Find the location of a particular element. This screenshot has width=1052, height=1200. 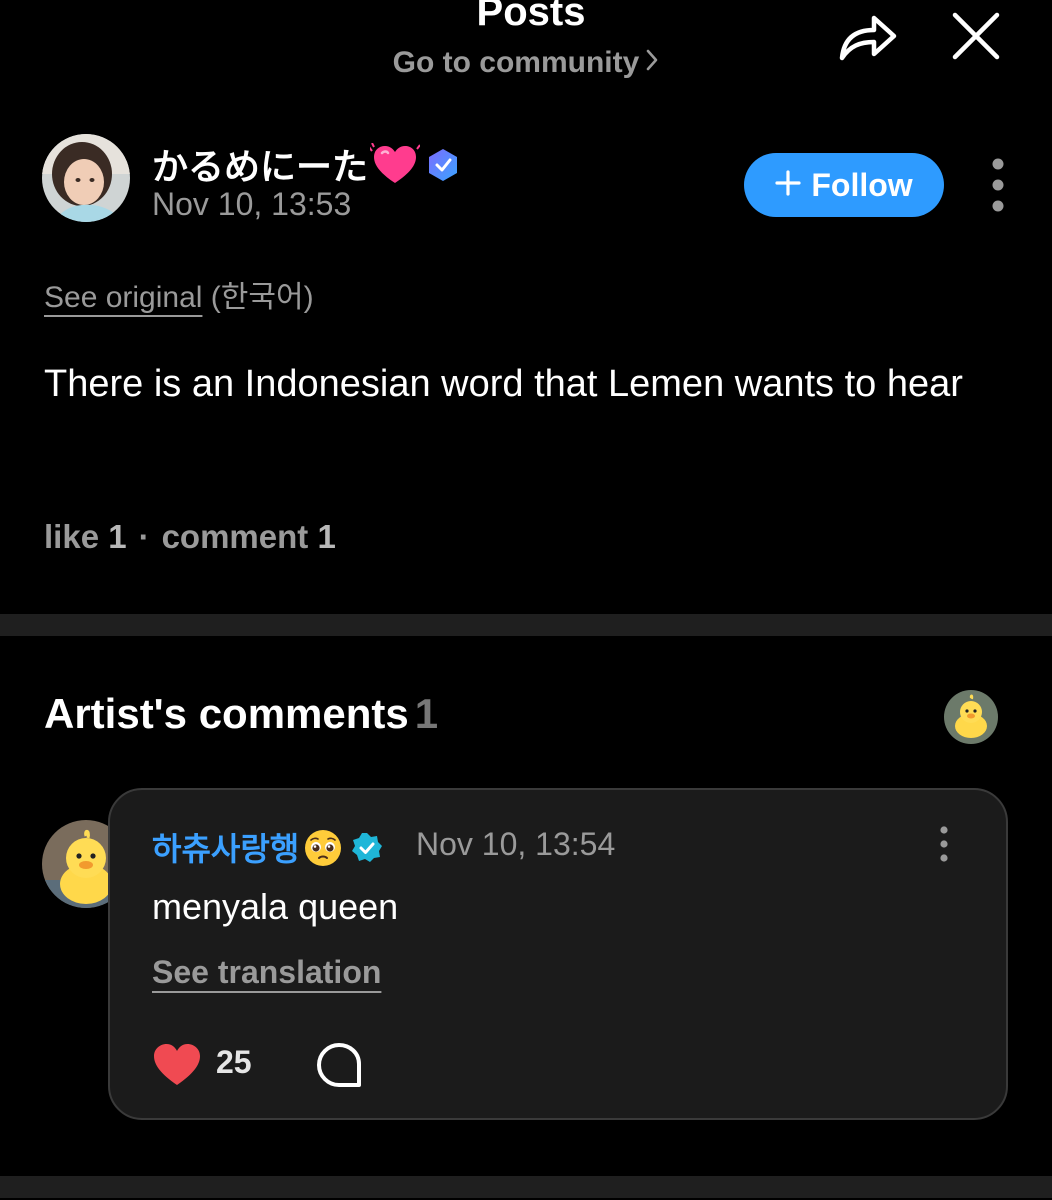

comment-timestamp: Nov 10, 13:54 is located at coordinates (516, 844).